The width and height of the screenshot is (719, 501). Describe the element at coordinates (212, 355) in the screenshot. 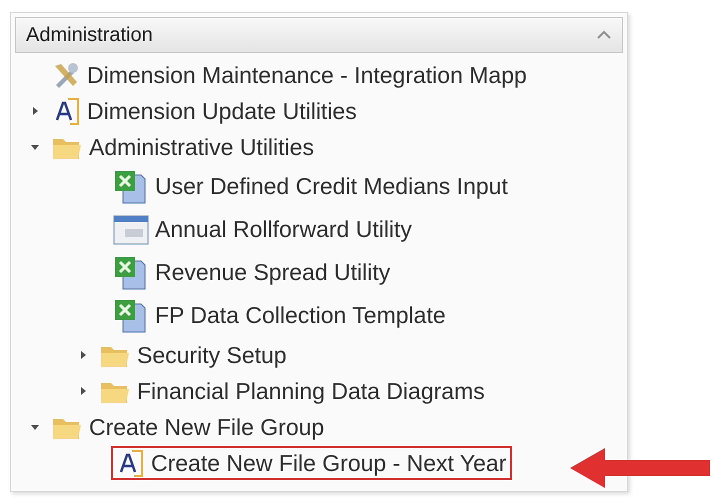

I see `tree-item: Security Setup` at that location.